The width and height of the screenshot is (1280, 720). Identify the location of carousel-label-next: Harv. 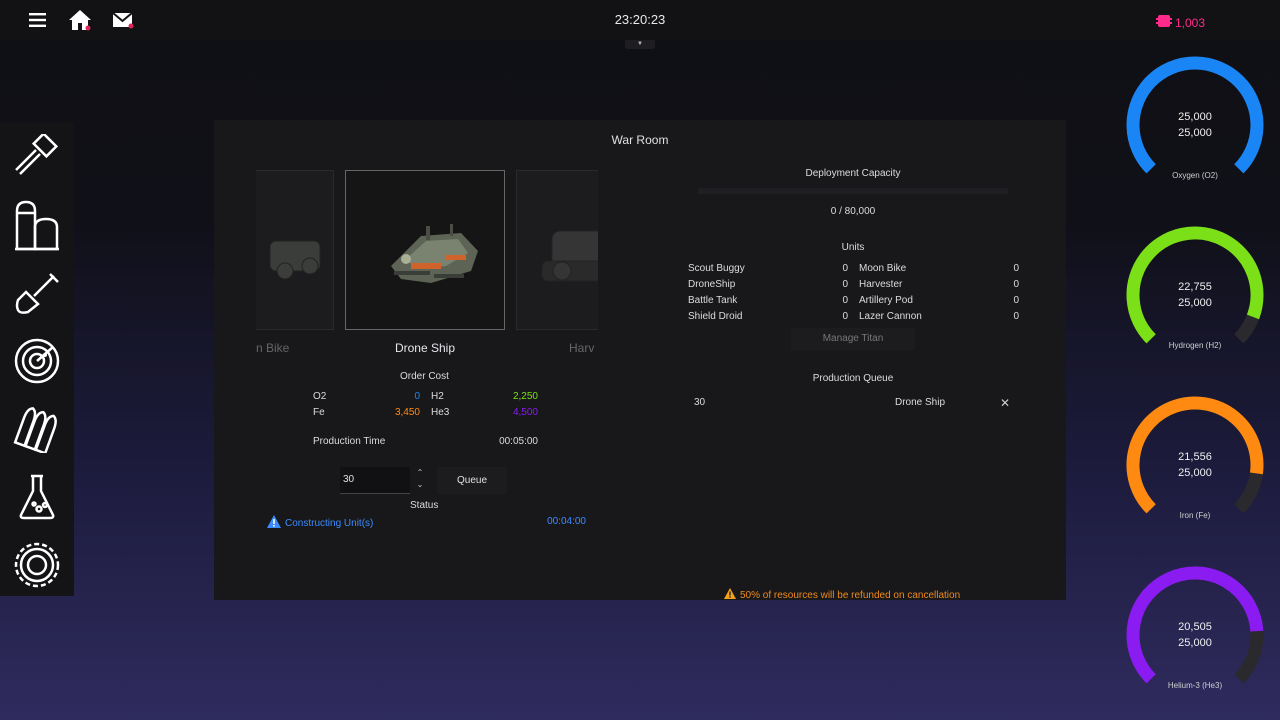
(582, 348).